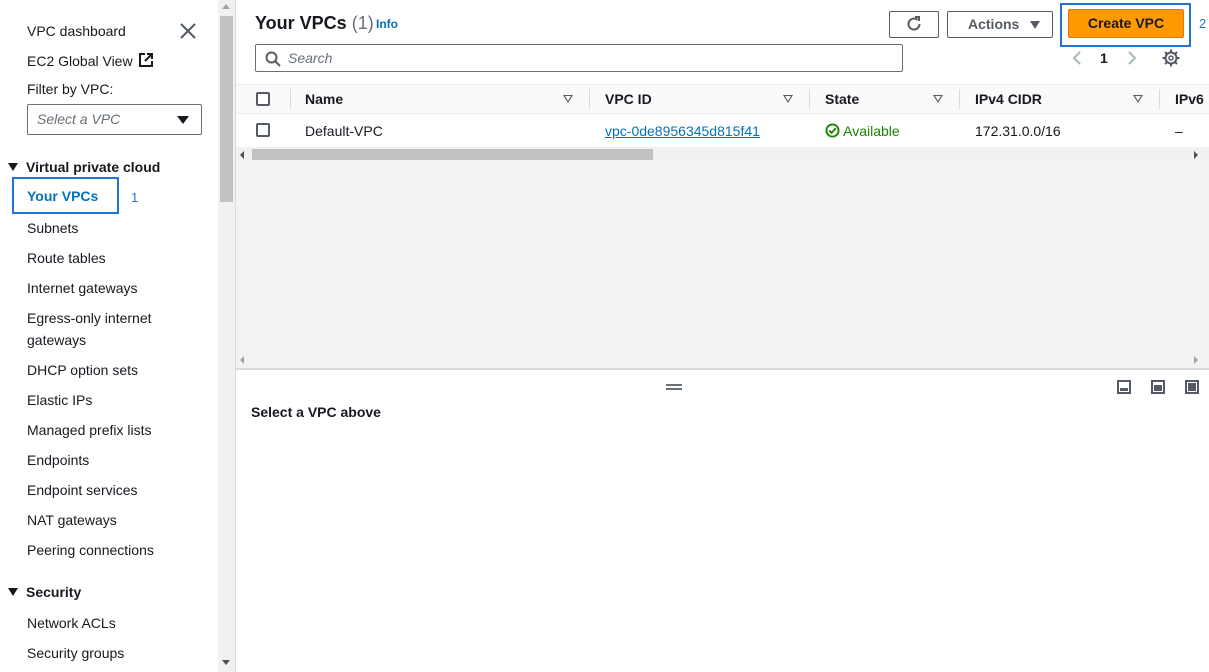  What do you see at coordinates (273, 59) in the screenshot?
I see `search-icon` at bounding box center [273, 59].